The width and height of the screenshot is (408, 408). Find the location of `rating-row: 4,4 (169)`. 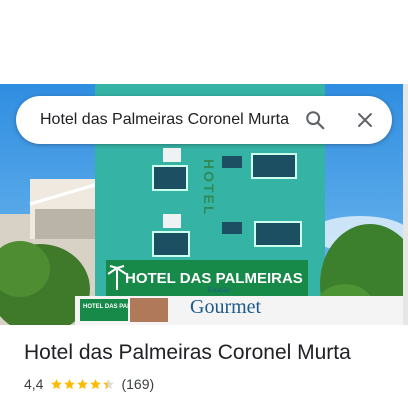

rating-row: 4,4 (169) is located at coordinates (89, 384).